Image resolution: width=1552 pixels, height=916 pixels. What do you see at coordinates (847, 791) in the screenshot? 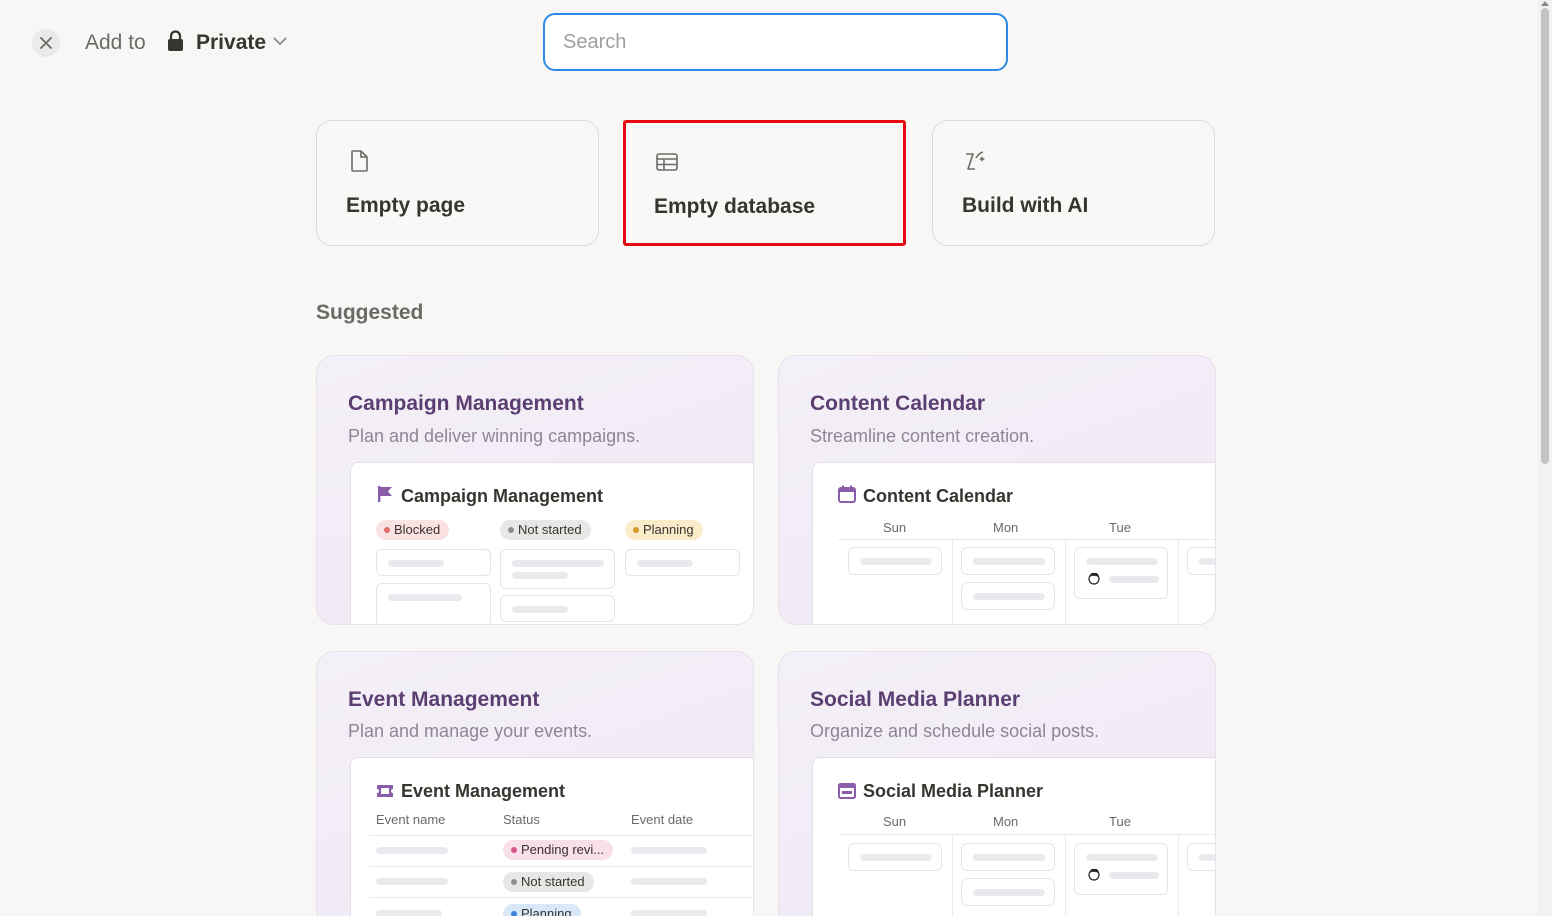
I see `calendar-board-icon` at bounding box center [847, 791].